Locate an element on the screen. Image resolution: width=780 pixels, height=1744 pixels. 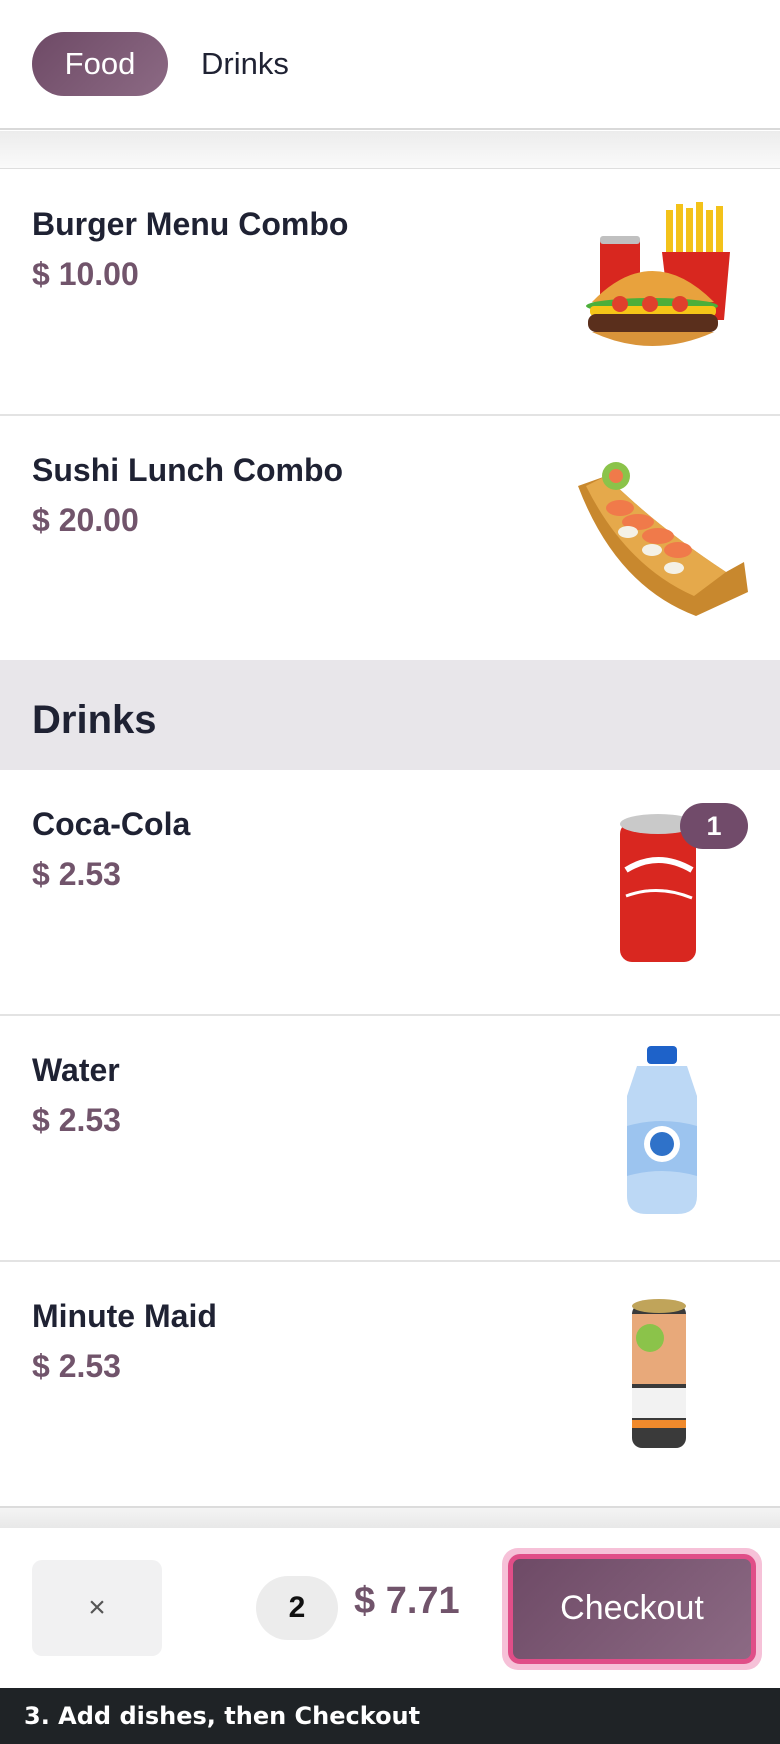
product-burger-menu-combo: Burger Menu Combo $ 10.00 is located at coordinates (390, 293).